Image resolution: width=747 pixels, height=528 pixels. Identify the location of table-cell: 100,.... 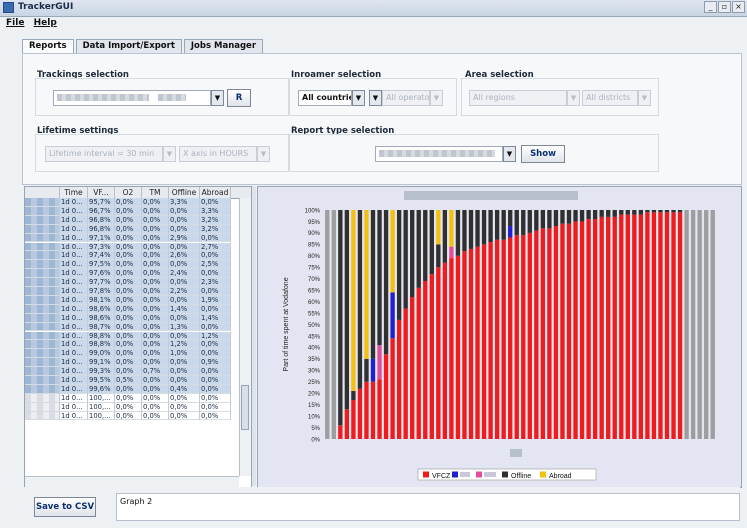
(101, 407).